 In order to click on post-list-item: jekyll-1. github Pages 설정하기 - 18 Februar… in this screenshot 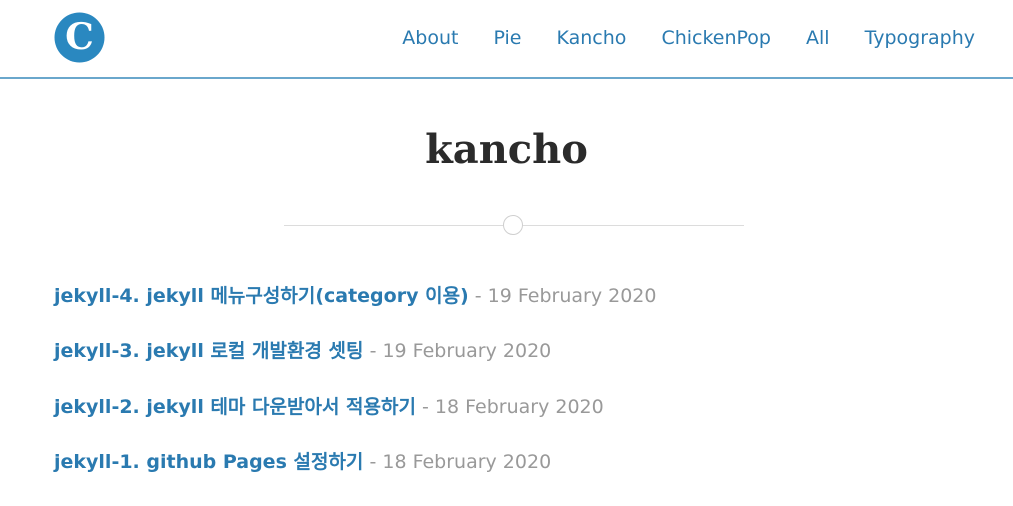, I will do `click(355, 475)`.